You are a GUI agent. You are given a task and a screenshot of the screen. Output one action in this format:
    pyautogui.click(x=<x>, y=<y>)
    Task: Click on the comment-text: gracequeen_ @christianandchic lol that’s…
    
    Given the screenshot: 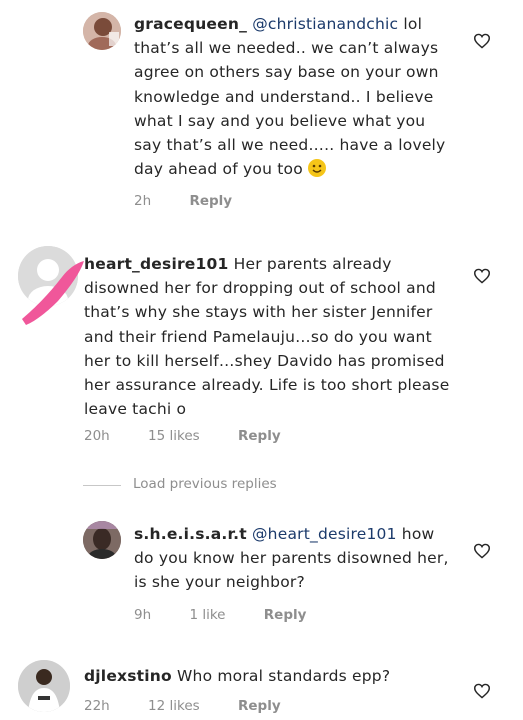 What is the action you would take?
    pyautogui.click(x=294, y=96)
    